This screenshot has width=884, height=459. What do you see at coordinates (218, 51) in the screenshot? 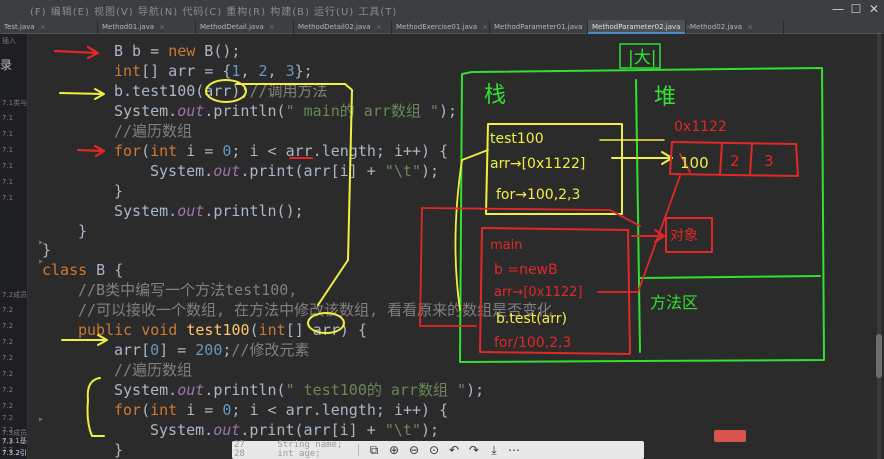
I see `code-text: B();` at bounding box center [218, 51].